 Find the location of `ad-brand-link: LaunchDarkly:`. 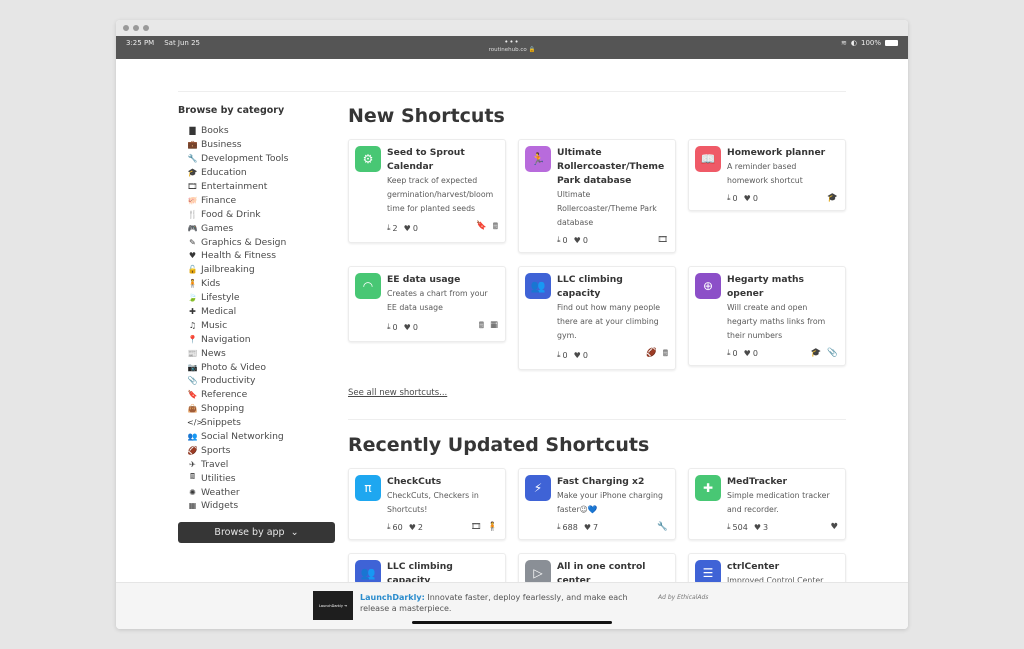

ad-brand-link: LaunchDarkly: is located at coordinates (392, 597).